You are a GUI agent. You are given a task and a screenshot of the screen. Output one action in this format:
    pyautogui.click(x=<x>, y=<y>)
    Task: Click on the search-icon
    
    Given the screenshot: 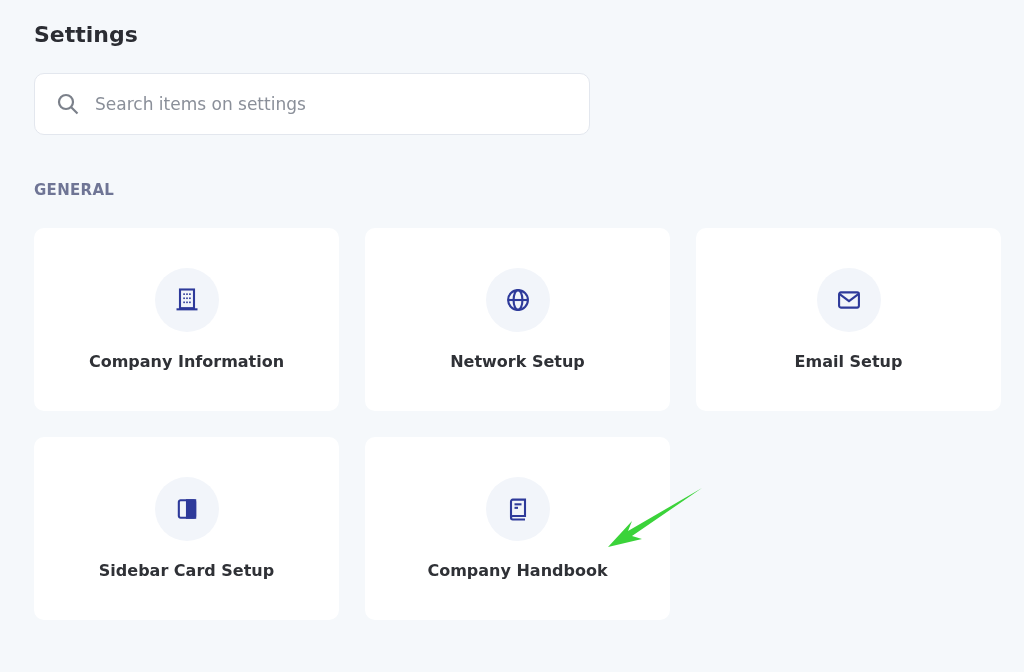 What is the action you would take?
    pyautogui.click(x=68, y=104)
    